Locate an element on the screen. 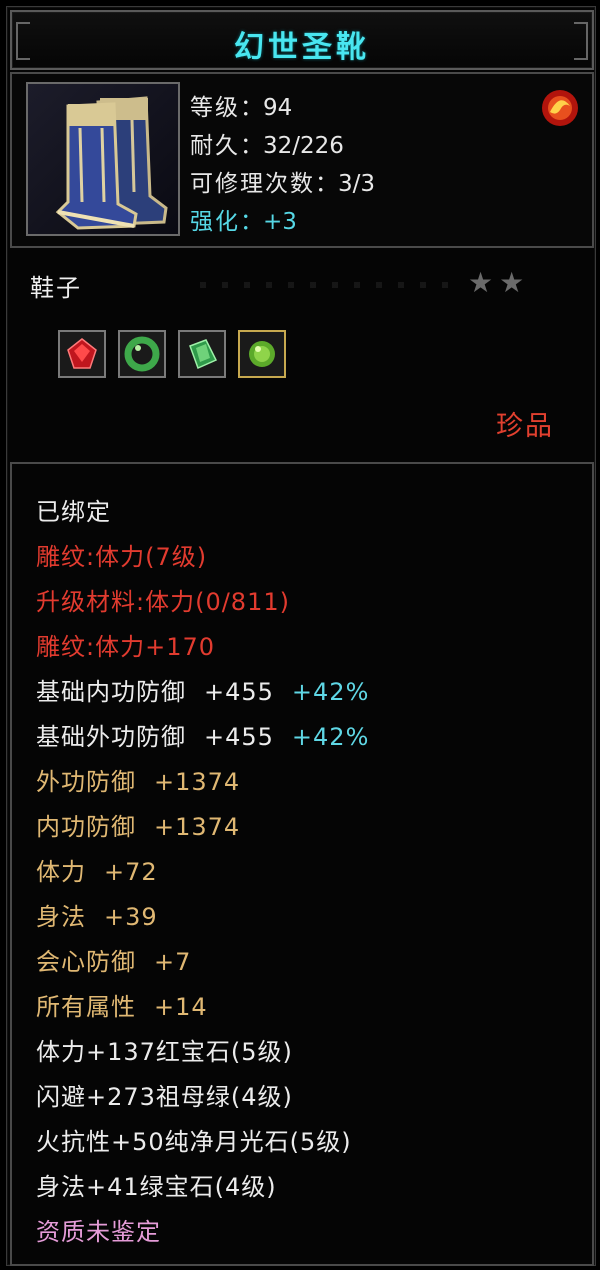 The height and width of the screenshot is (1270, 600). rarity-label: 珍品 is located at coordinates (525, 426).